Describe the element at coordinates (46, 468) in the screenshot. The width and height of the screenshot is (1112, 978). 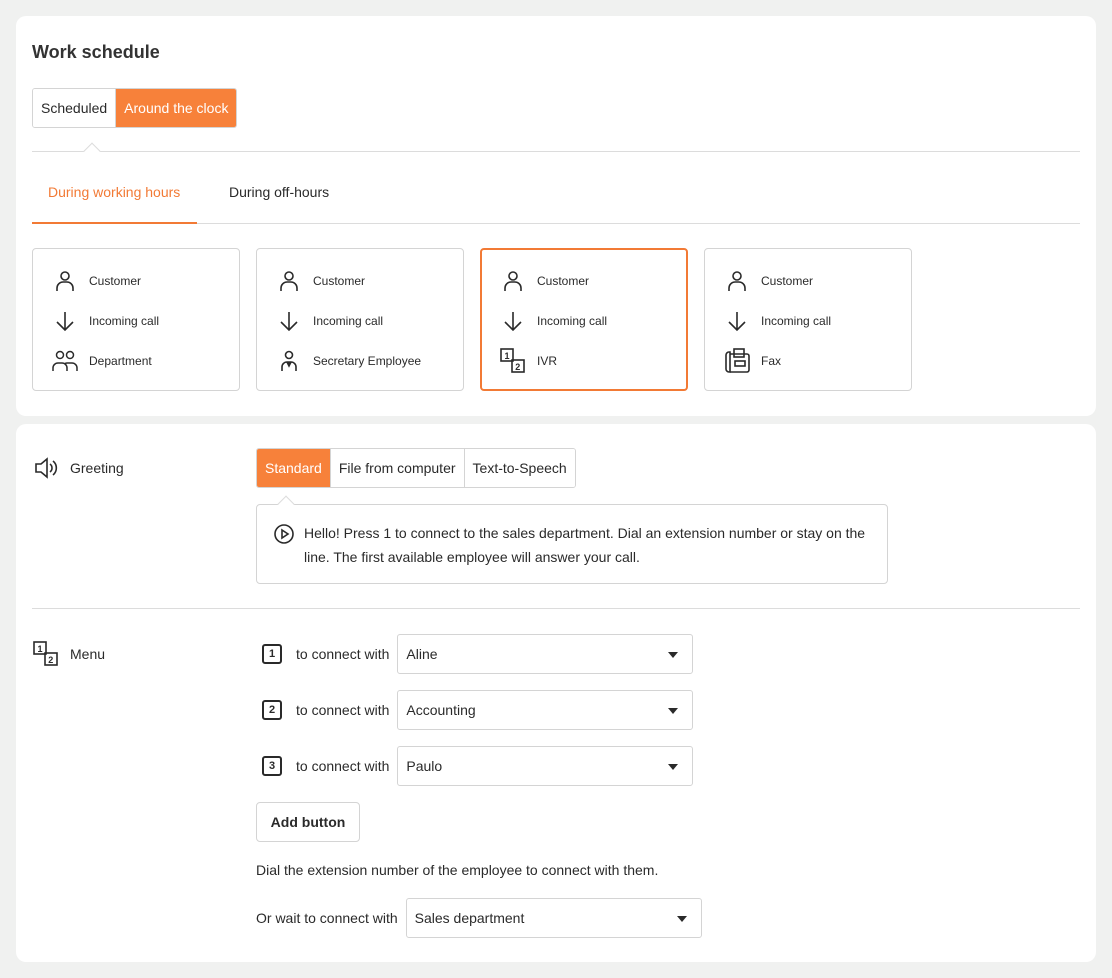
I see `speaker-icon` at that location.